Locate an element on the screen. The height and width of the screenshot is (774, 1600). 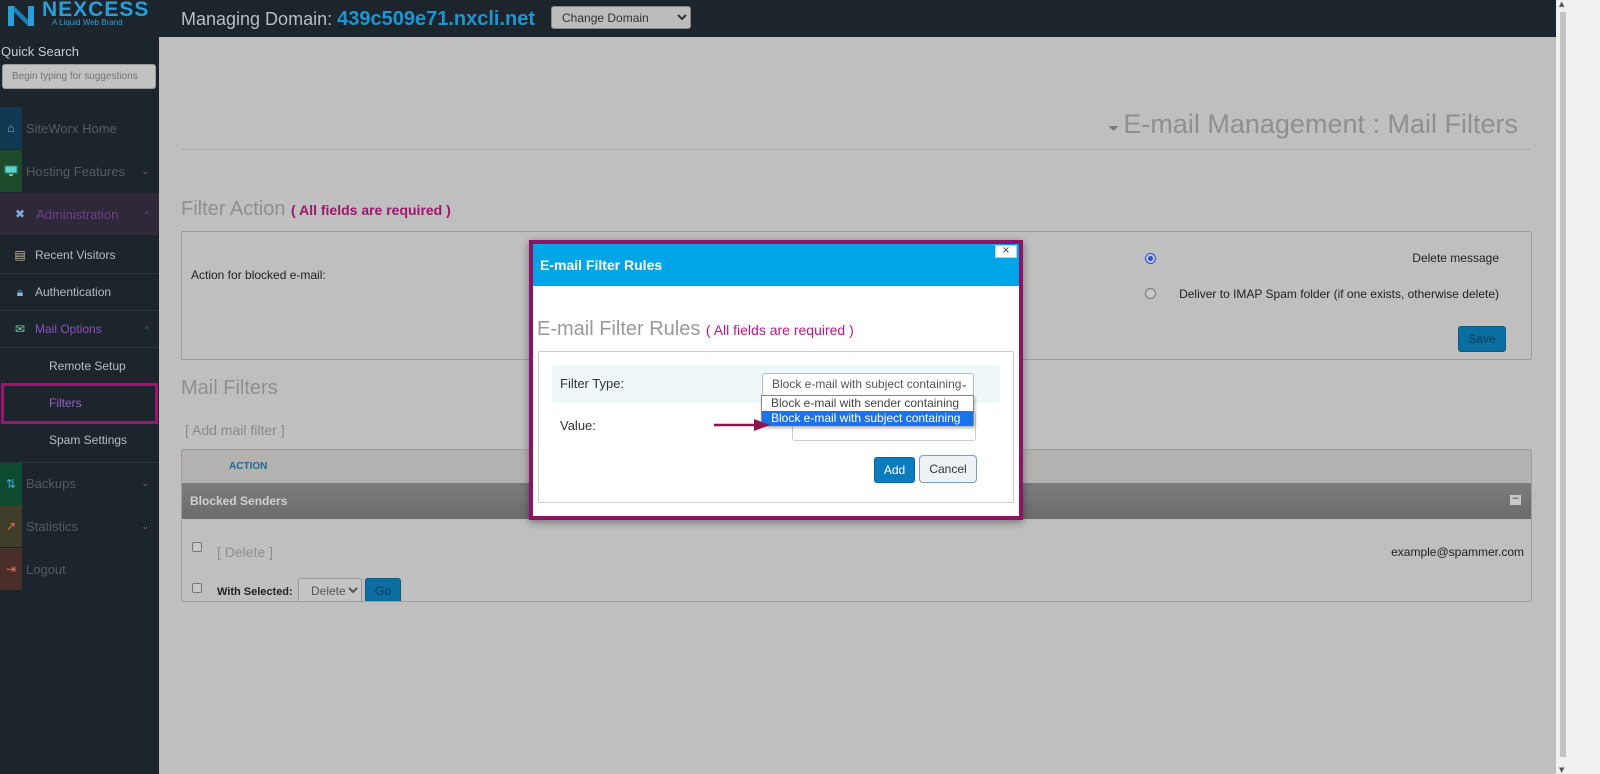
select-all-checkbox is located at coordinates (197, 588).